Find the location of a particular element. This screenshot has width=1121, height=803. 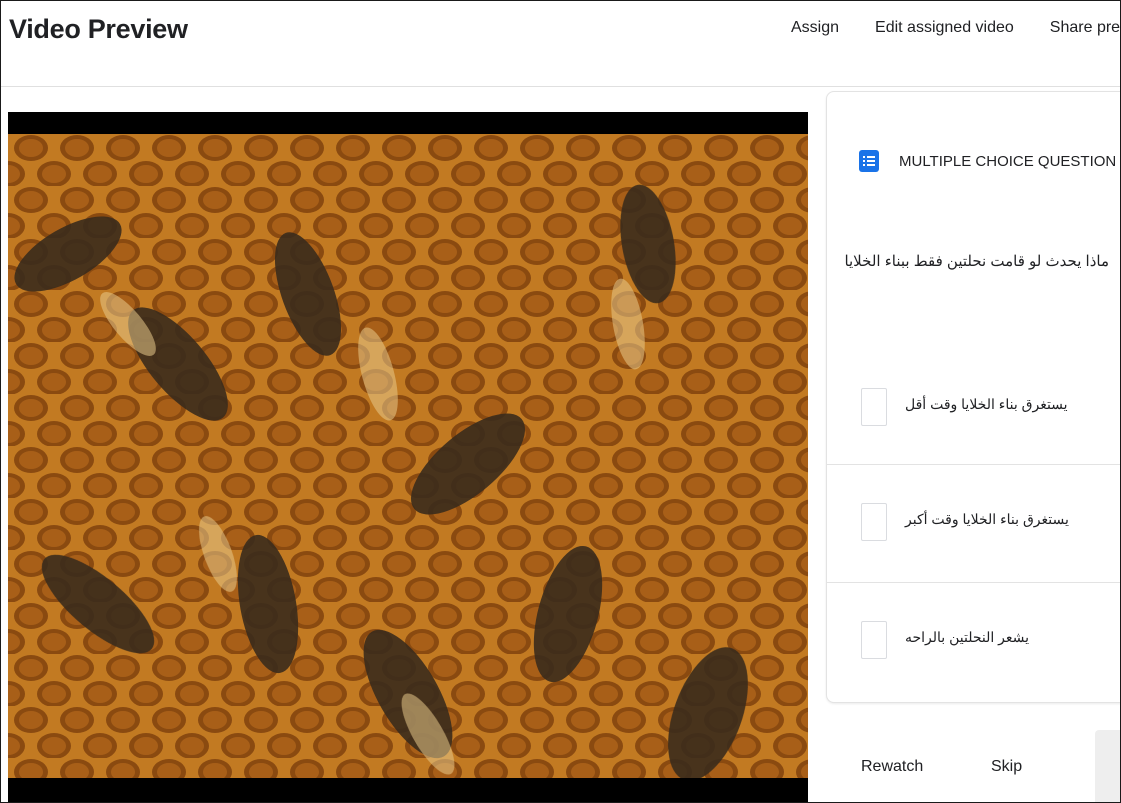

answer-option: يستغرق بناء الخلايا وقت أقل is located at coordinates (973, 409).